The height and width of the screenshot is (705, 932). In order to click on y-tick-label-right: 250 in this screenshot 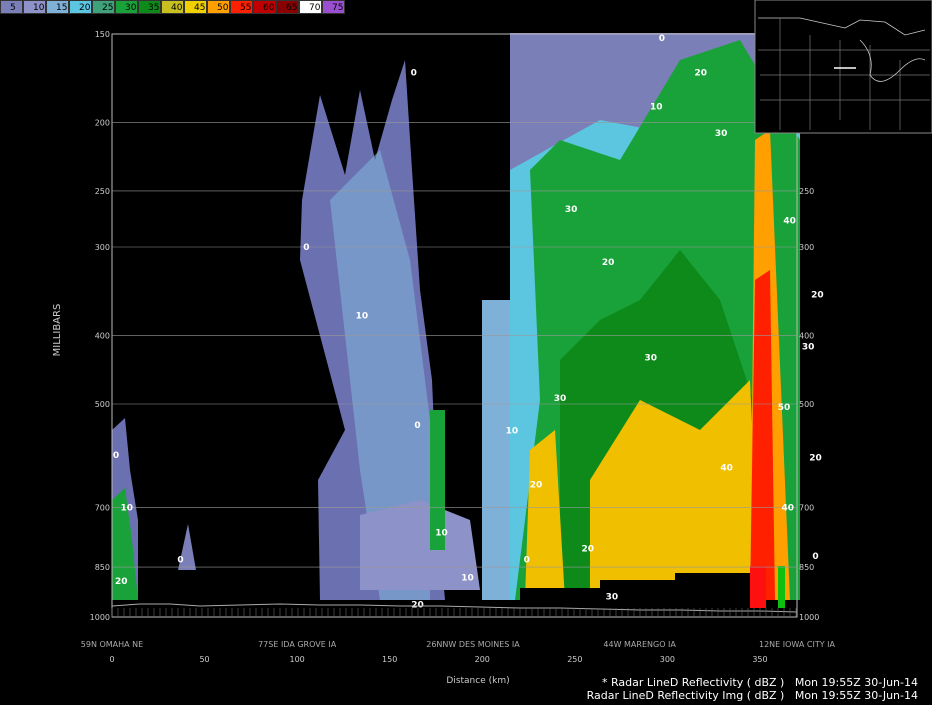, I will do `click(806, 191)`.